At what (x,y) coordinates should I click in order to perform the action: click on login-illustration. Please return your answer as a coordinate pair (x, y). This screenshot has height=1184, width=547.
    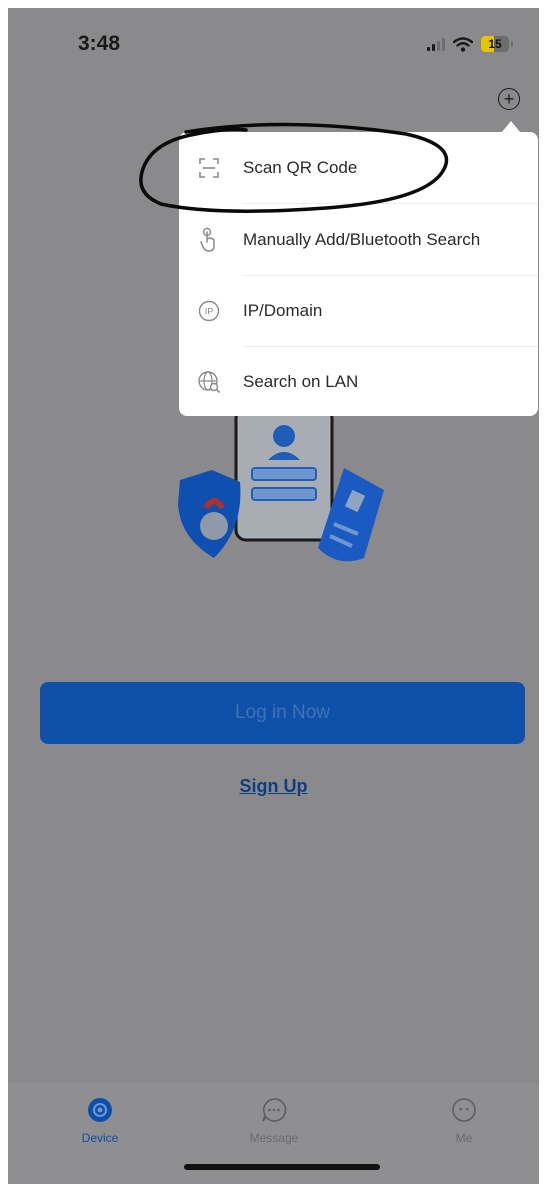
    Looking at the image, I should click on (281, 485).